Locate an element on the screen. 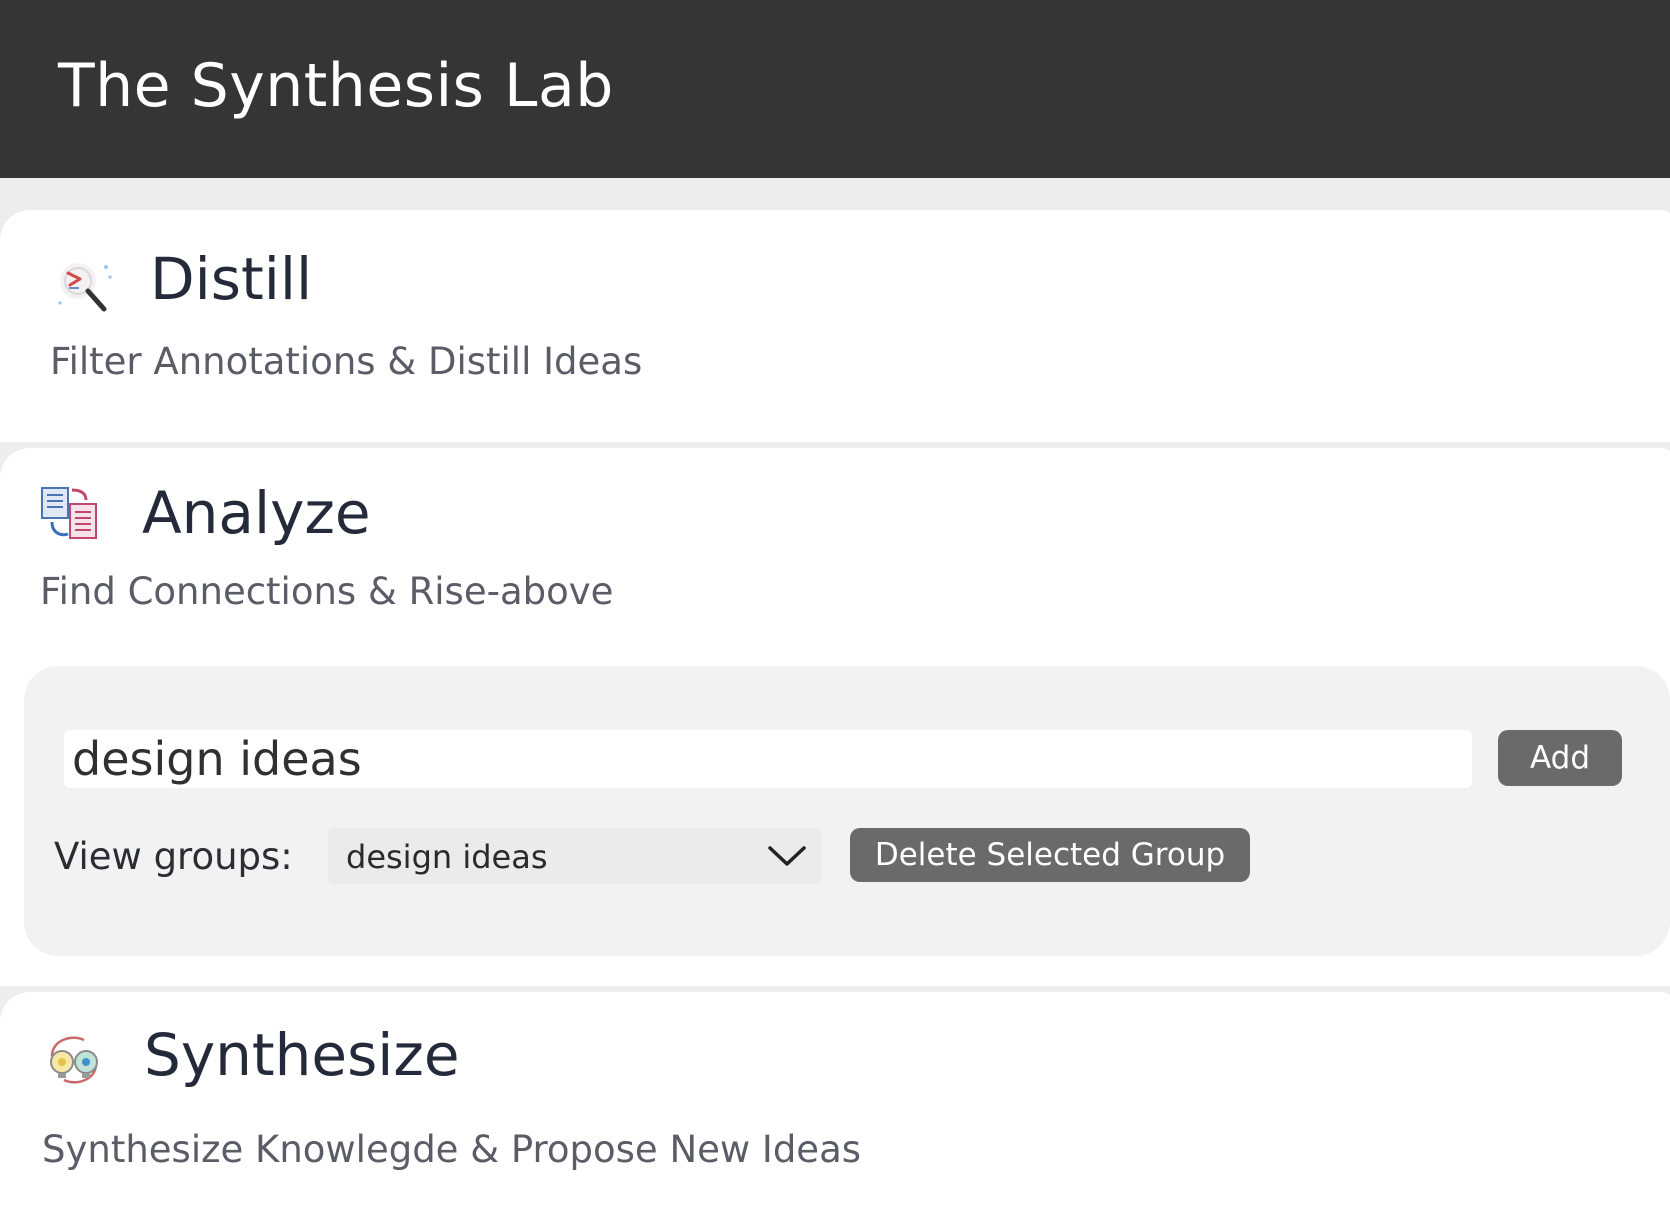 This screenshot has width=1670, height=1232. chevron-down-icon is located at coordinates (787, 856).